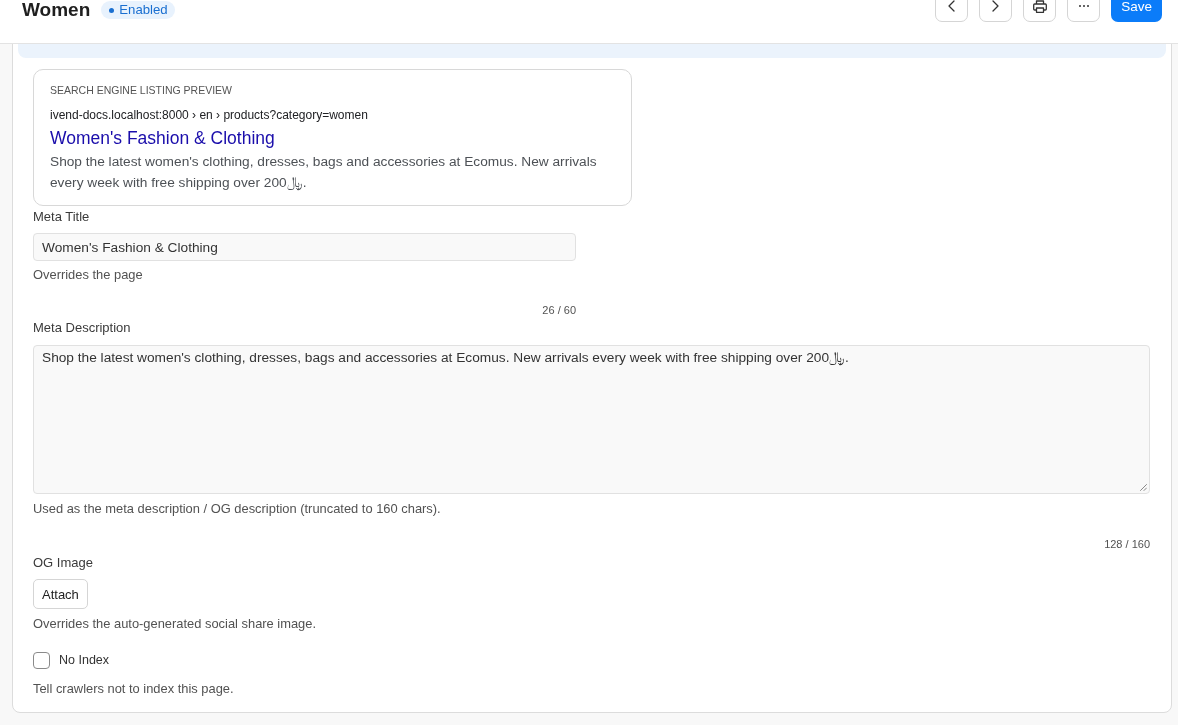 This screenshot has width=1178, height=725. What do you see at coordinates (133, 689) in the screenshot?
I see `help-text: Tell crawlers not to index this page.` at bounding box center [133, 689].